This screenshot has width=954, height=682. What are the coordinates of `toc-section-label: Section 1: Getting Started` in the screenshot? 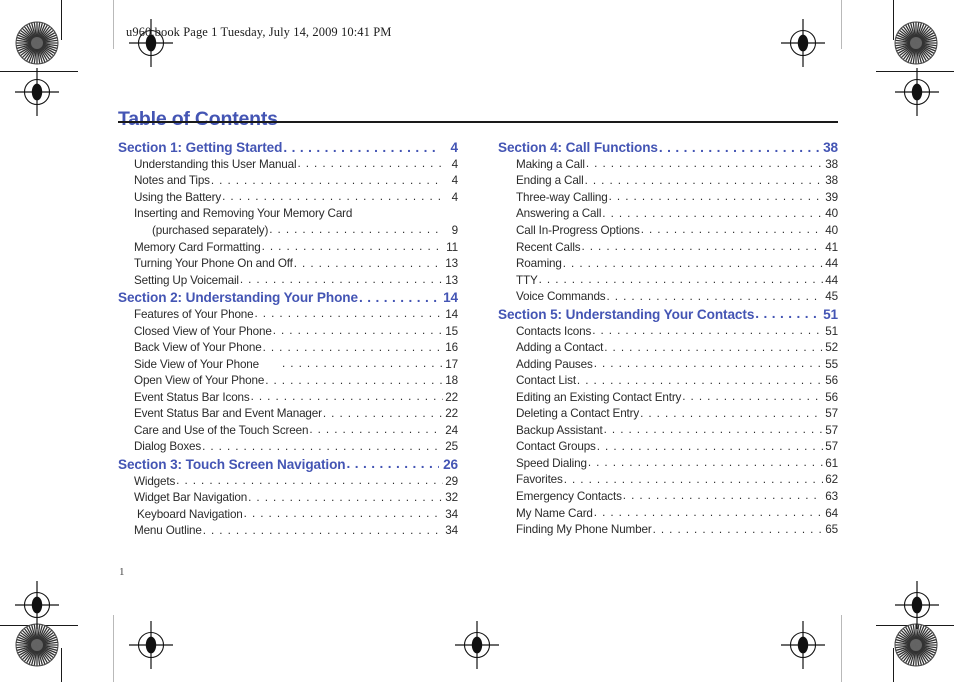 It's located at (200, 147).